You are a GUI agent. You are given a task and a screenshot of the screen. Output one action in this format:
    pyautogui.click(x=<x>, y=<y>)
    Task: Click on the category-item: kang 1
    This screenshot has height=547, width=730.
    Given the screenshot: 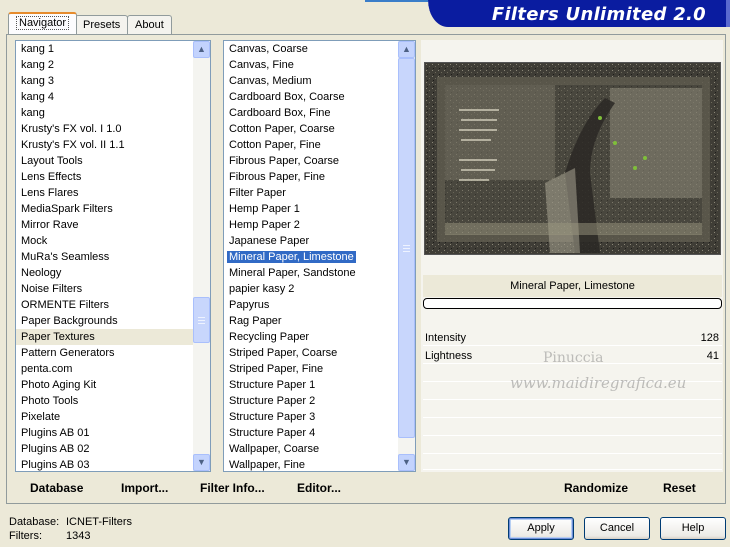 What is the action you would take?
    pyautogui.click(x=104, y=49)
    